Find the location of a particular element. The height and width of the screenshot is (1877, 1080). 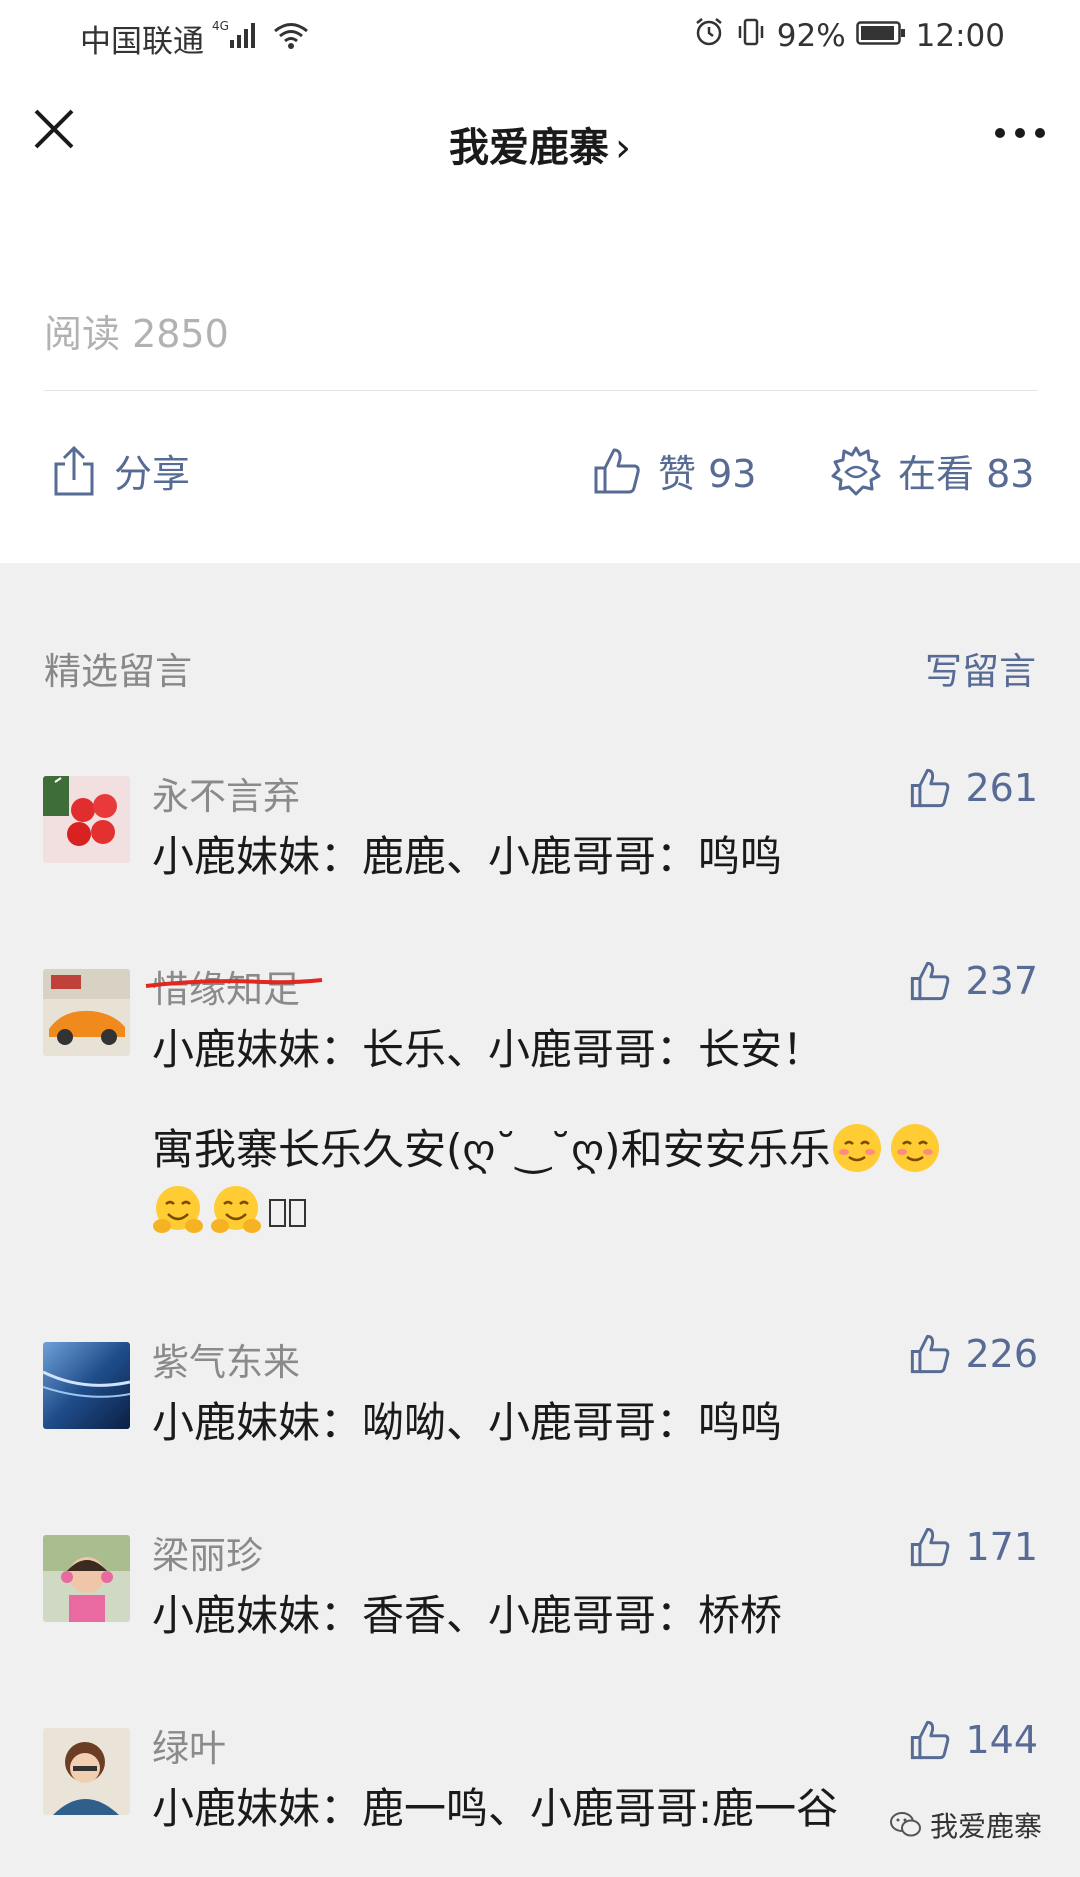

comment-text: 小鹿妹妹：长乐、小鹿哥哥：长安！ 寓我寨长乐久安(ღ˘‿˘ღ)和安安乐乐 is located at coordinates (582, 1131).